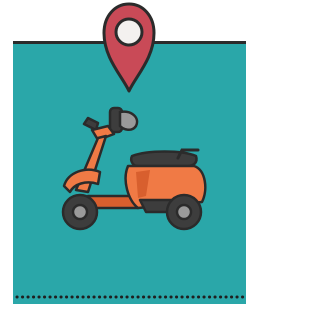 This screenshot has width=320, height=313. I want to click on front-hub, so click(80, 212).